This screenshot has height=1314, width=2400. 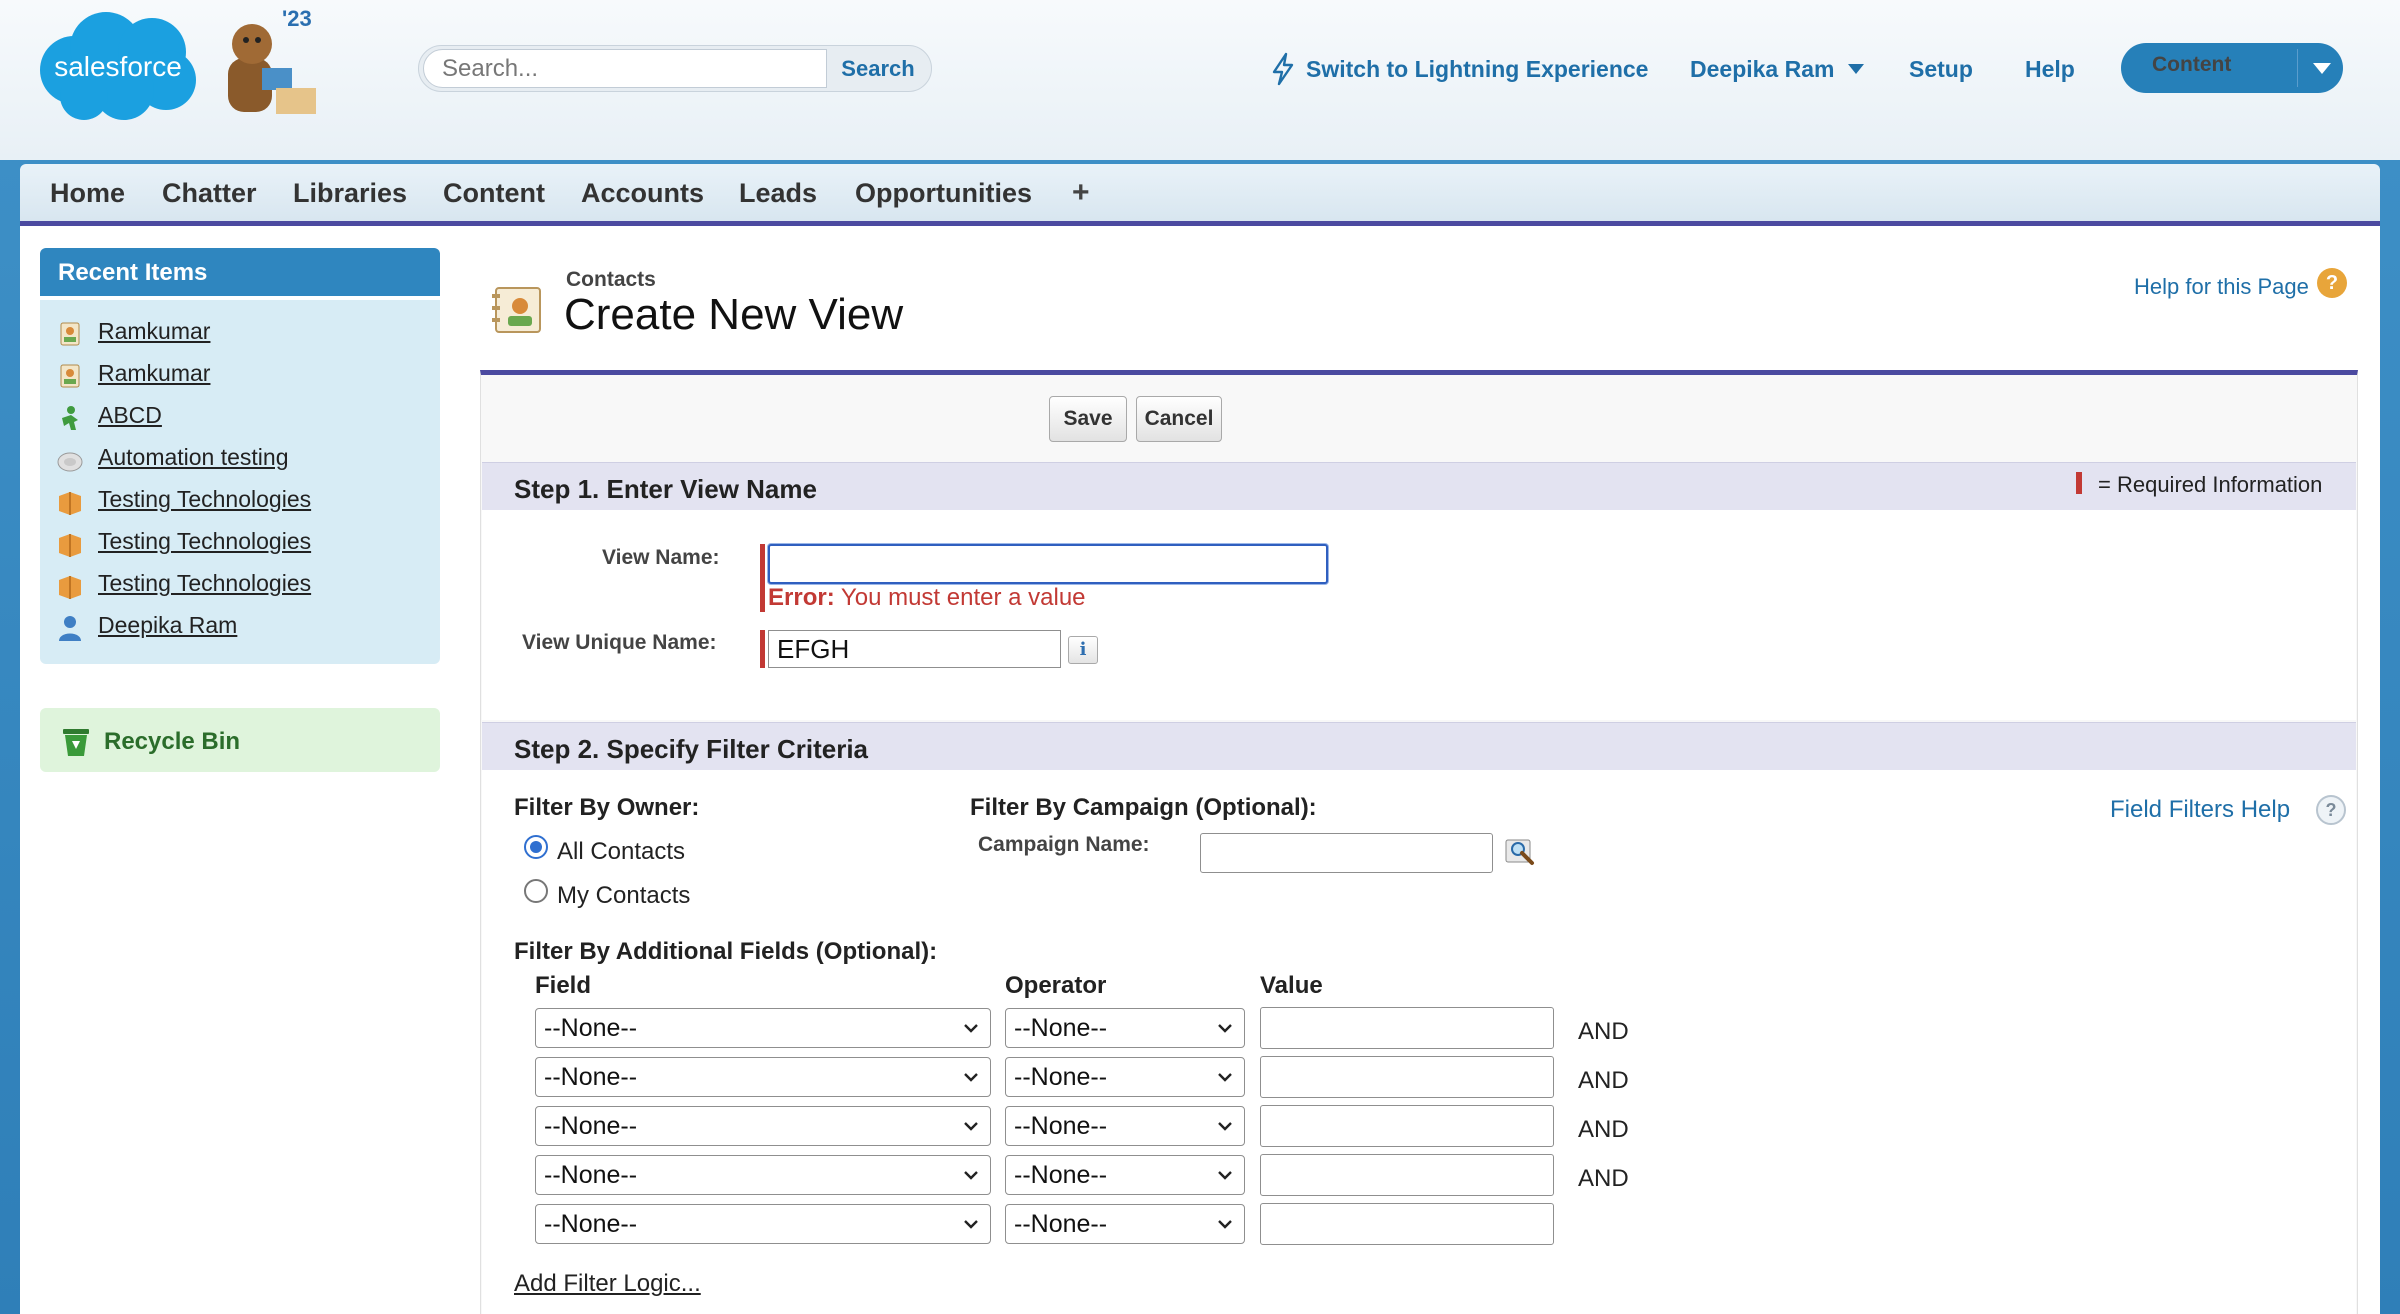 What do you see at coordinates (2200, 810) in the screenshot?
I see `field-filters-help-link: Field Filters Help` at bounding box center [2200, 810].